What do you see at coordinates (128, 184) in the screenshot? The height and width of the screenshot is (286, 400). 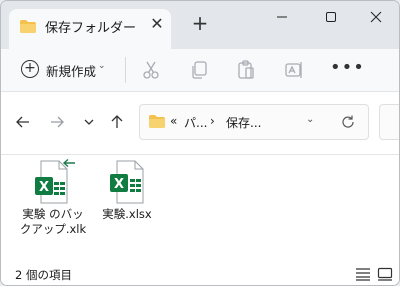 I see `excel-icon: X` at bounding box center [128, 184].